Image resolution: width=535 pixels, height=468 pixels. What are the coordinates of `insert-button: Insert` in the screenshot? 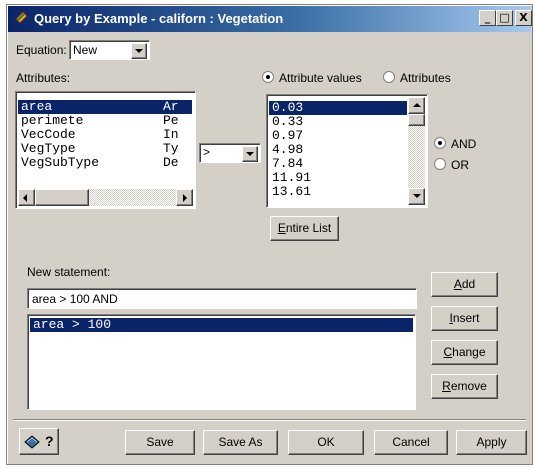 It's located at (464, 318).